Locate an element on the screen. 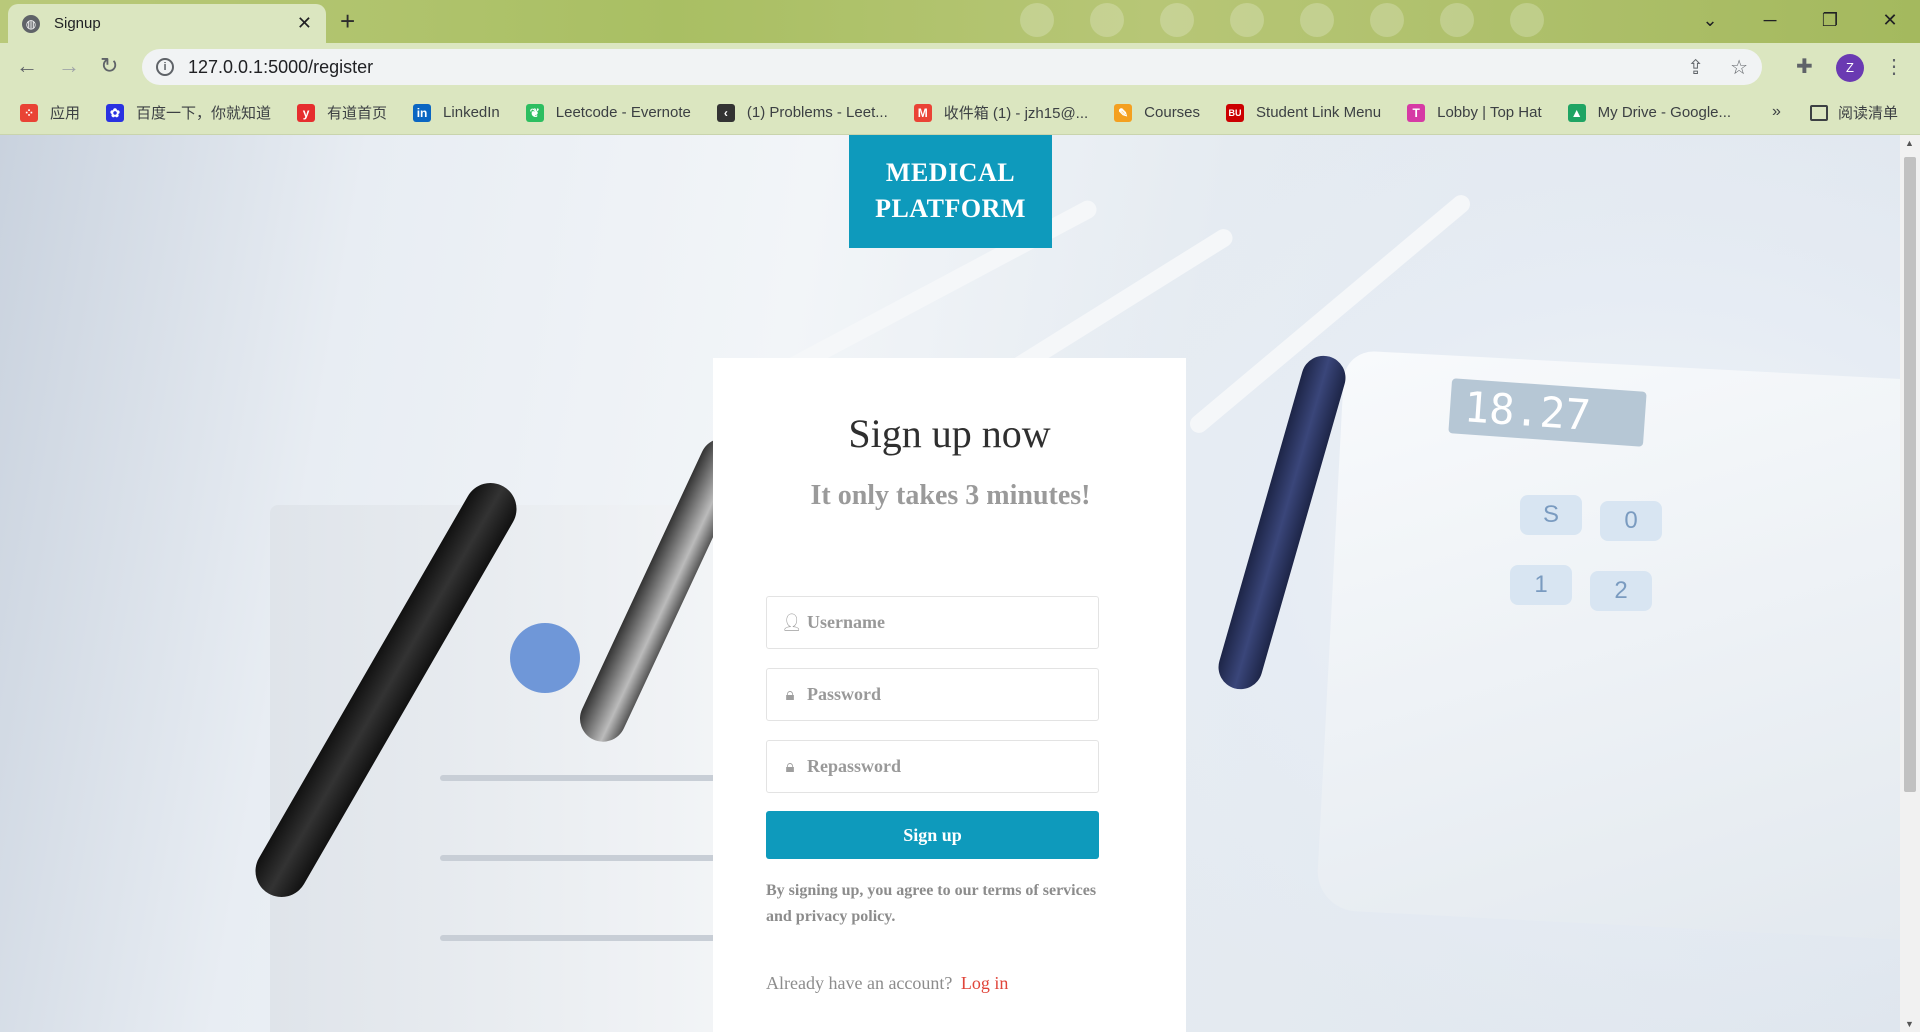  bookmark-item: BU Student Link Menu is located at coordinates (1304, 112).